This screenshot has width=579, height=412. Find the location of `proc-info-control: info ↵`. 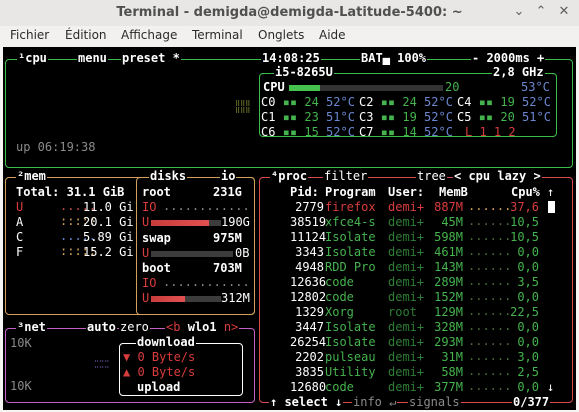

proc-info-control: info ↵ is located at coordinates (375, 402).